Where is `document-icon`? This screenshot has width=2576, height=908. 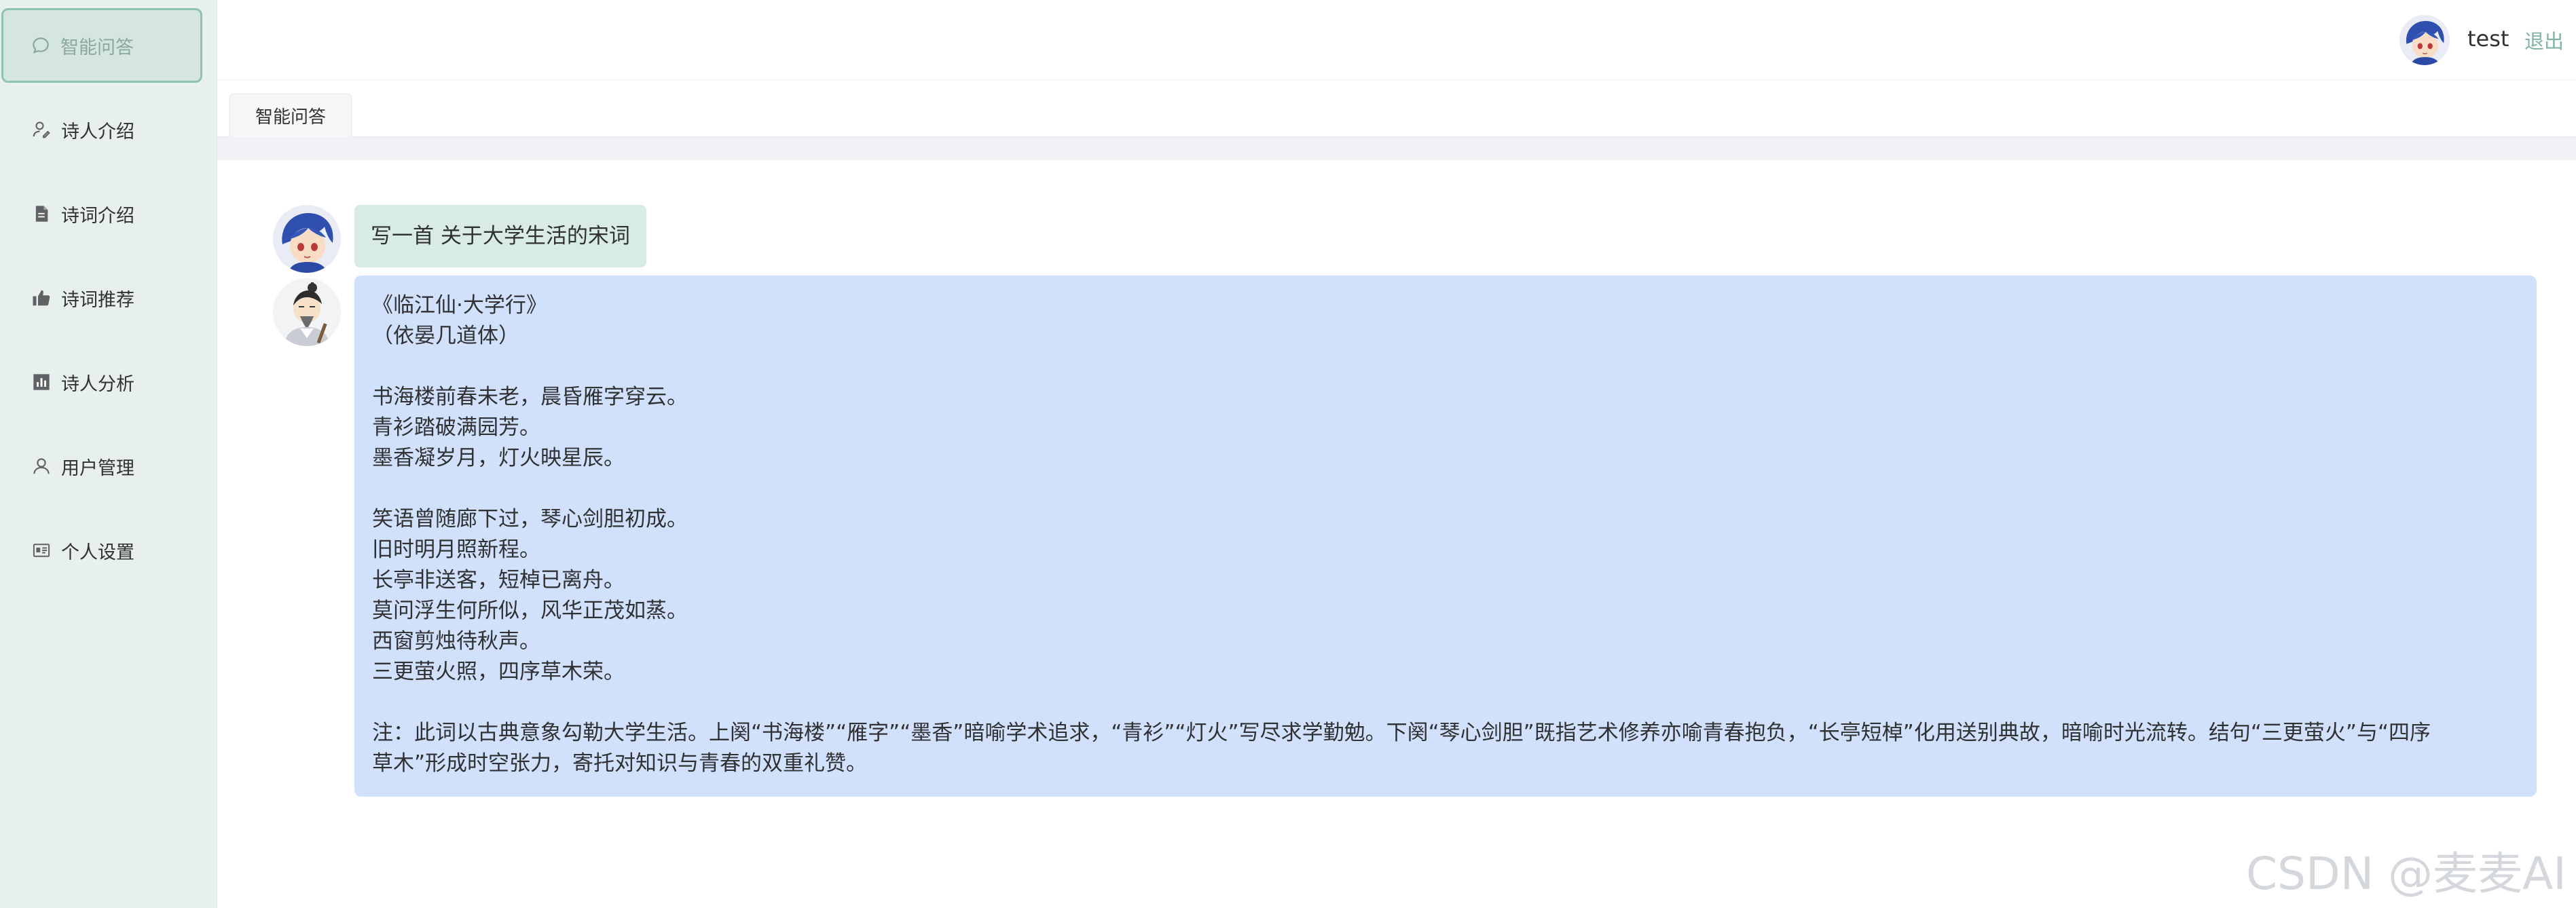 document-icon is located at coordinates (41, 213).